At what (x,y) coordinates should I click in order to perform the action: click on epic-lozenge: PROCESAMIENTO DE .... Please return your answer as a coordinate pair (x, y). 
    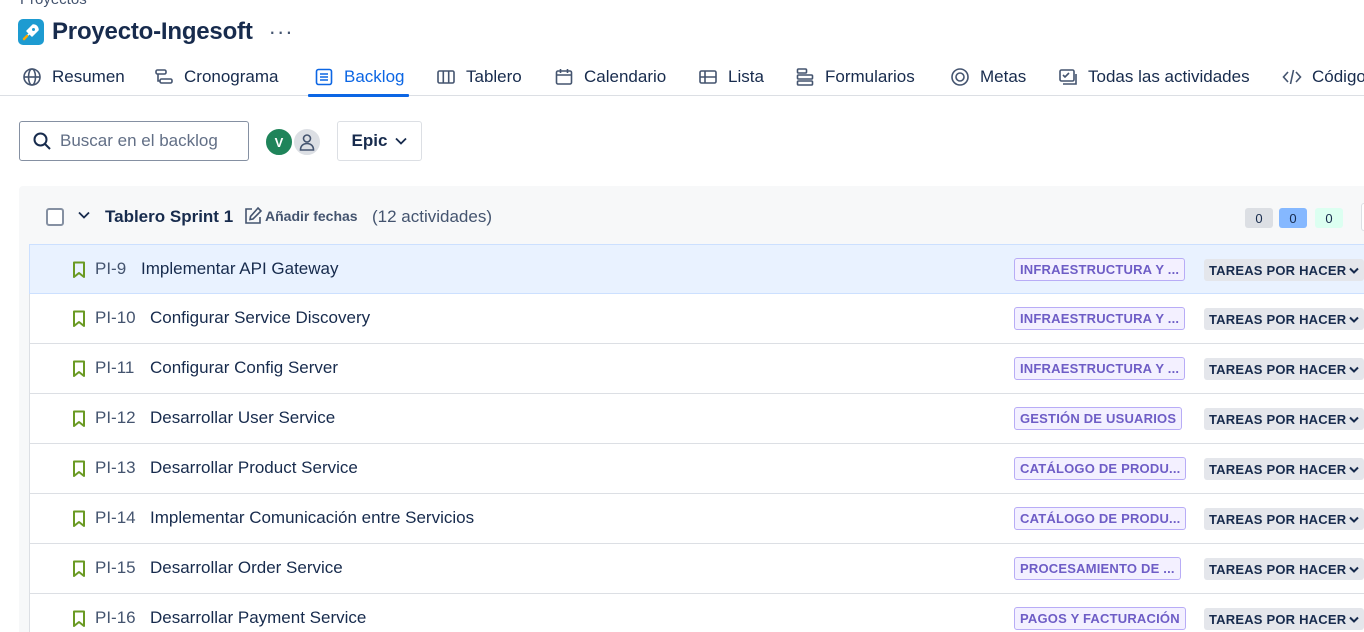
    Looking at the image, I should click on (1097, 568).